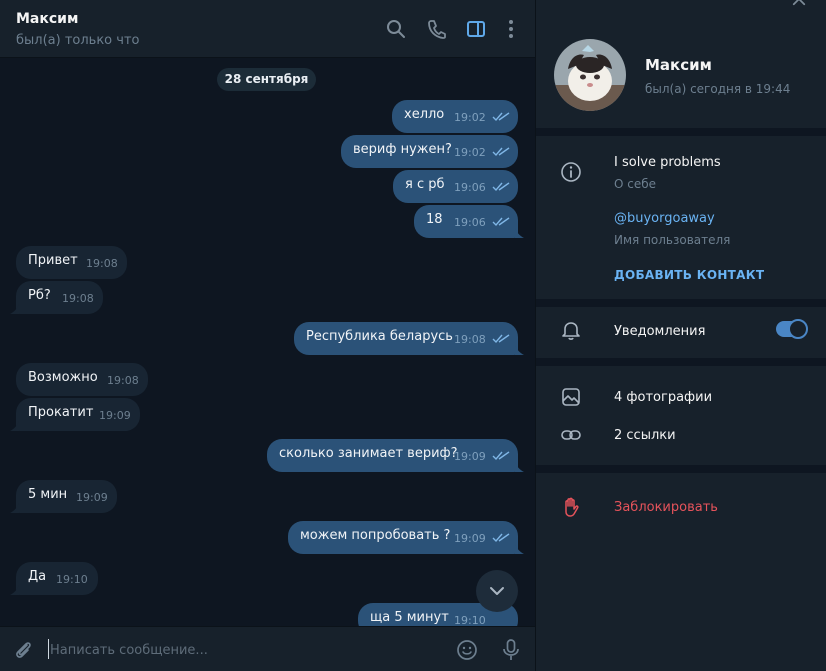 This screenshot has width=826, height=671. What do you see at coordinates (47, 19) in the screenshot?
I see `peer-name: Максим` at bounding box center [47, 19].